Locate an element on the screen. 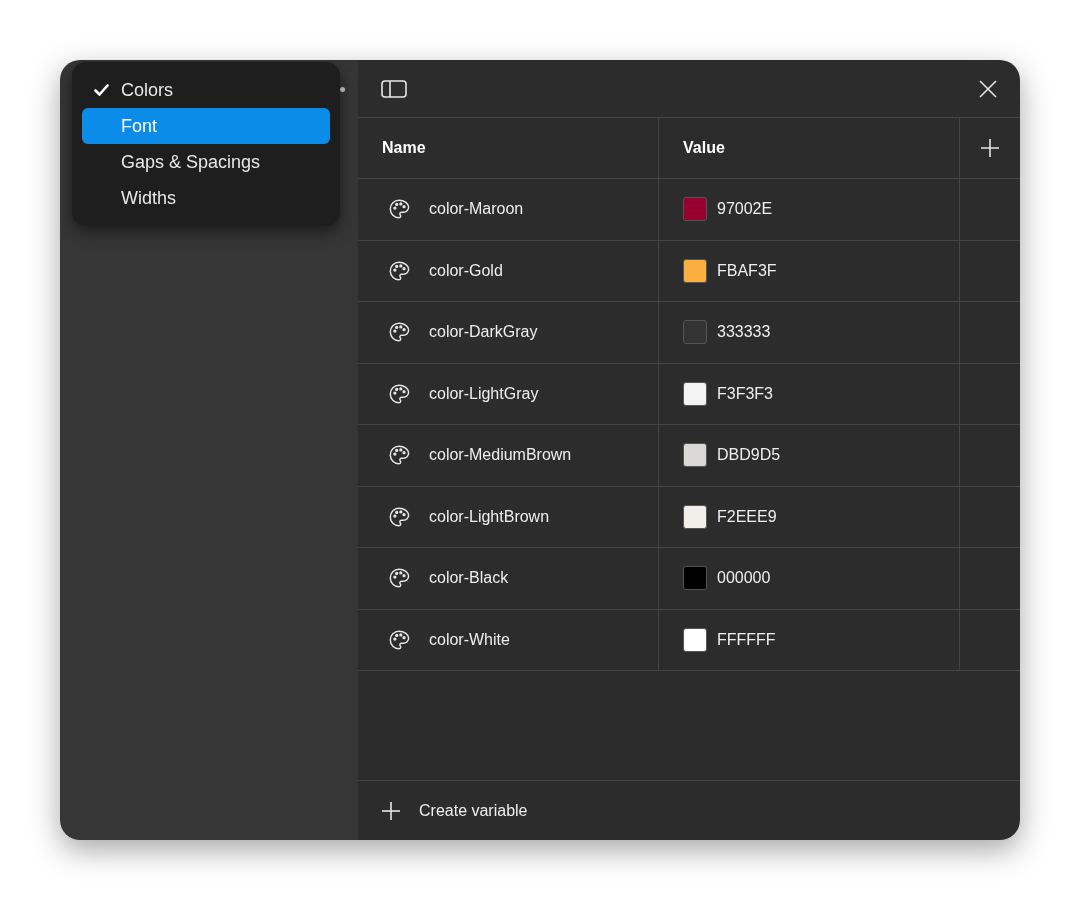 Image resolution: width=1080 pixels, height=900 pixels. column-header: Name is located at coordinates (404, 148).